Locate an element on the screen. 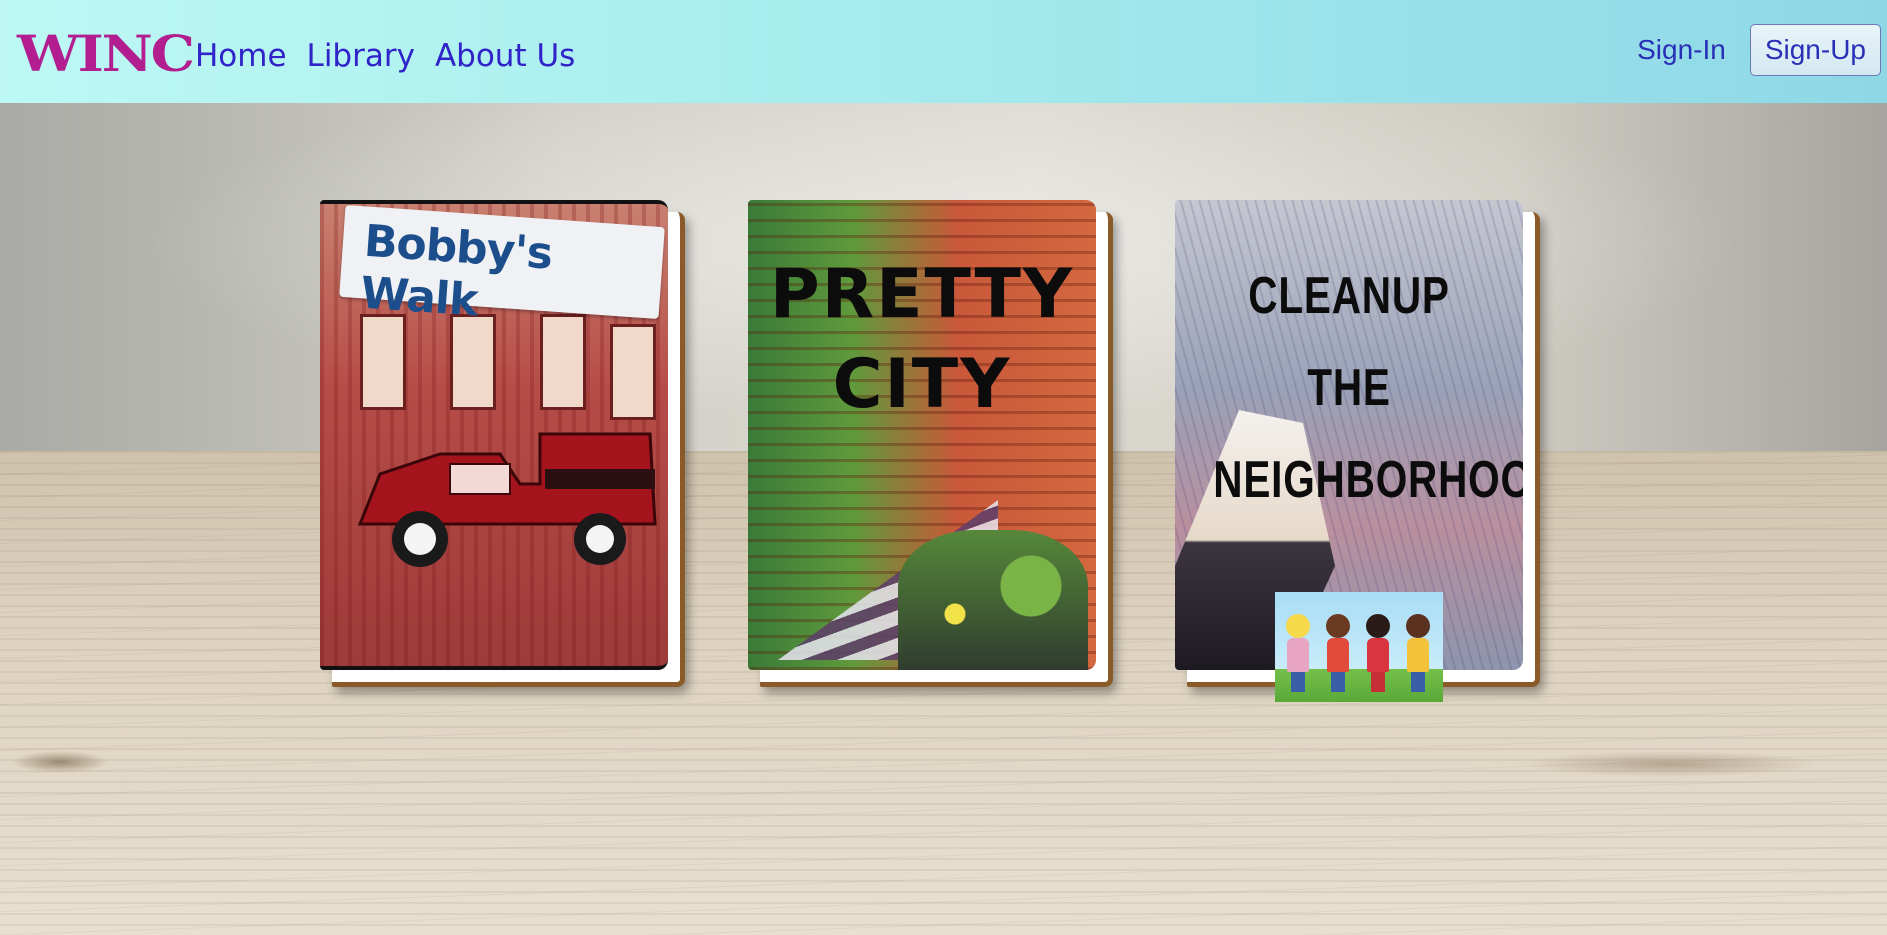  book-title: PRETTY CITY is located at coordinates (922, 340).